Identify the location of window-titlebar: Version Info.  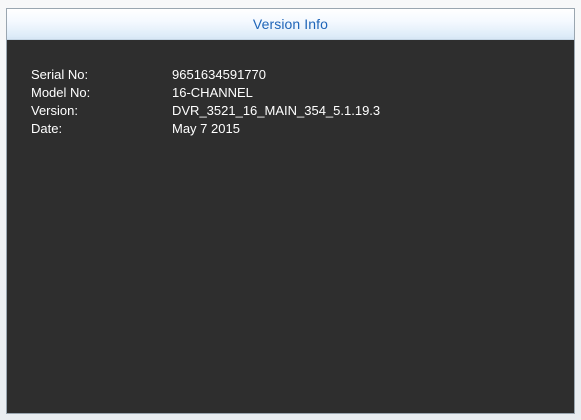
(290, 24).